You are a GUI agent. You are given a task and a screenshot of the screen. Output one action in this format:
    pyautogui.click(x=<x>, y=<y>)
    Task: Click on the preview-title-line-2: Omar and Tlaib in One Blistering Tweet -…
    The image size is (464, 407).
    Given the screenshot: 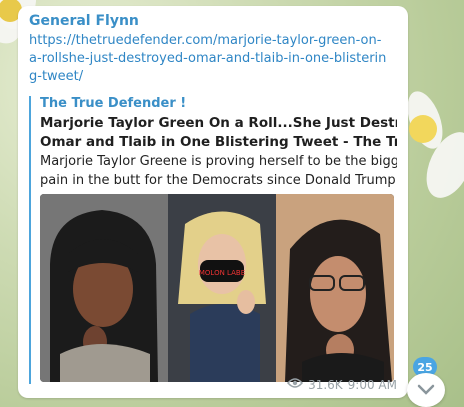 What is the action you would take?
    pyautogui.click(x=218, y=142)
    